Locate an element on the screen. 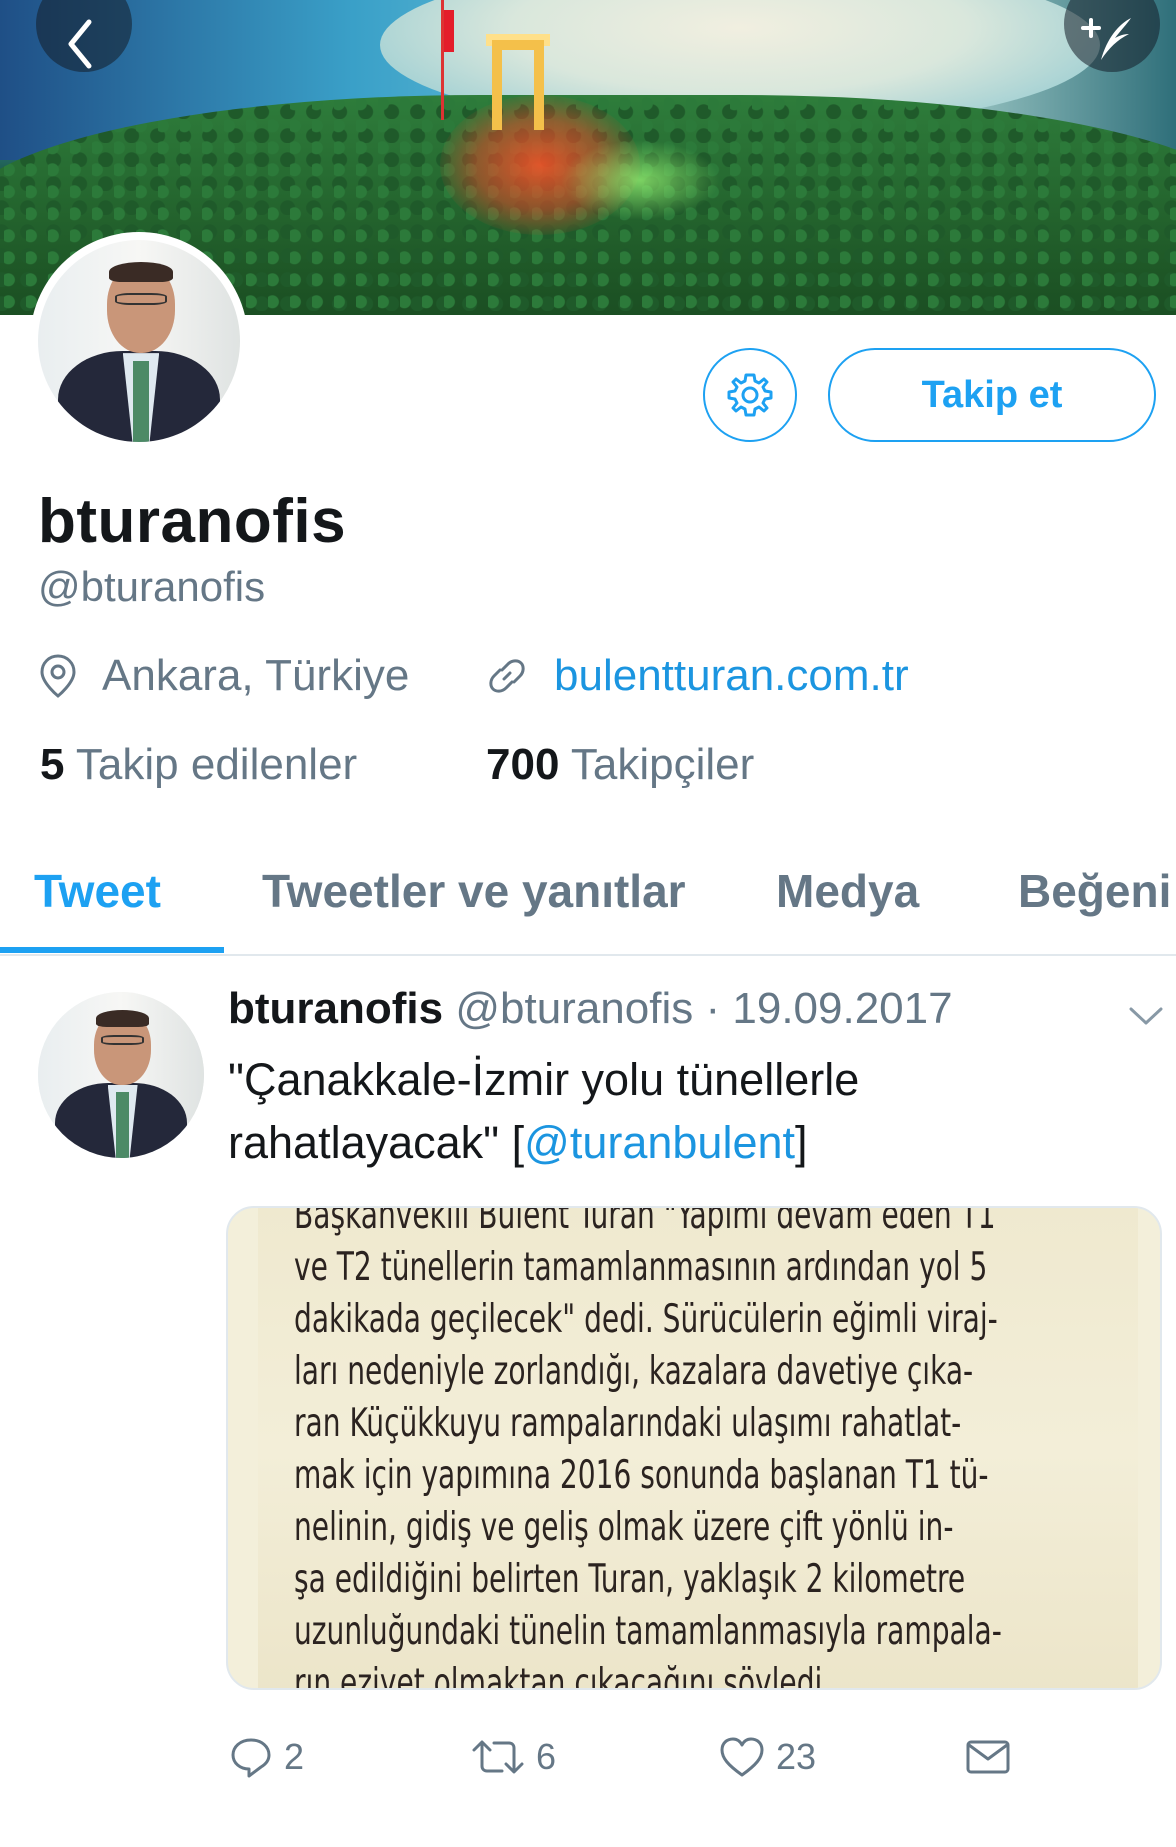 This screenshot has height=1847, width=1176. tweet-text-prefix: rahatlayacak" [ is located at coordinates (376, 1142).